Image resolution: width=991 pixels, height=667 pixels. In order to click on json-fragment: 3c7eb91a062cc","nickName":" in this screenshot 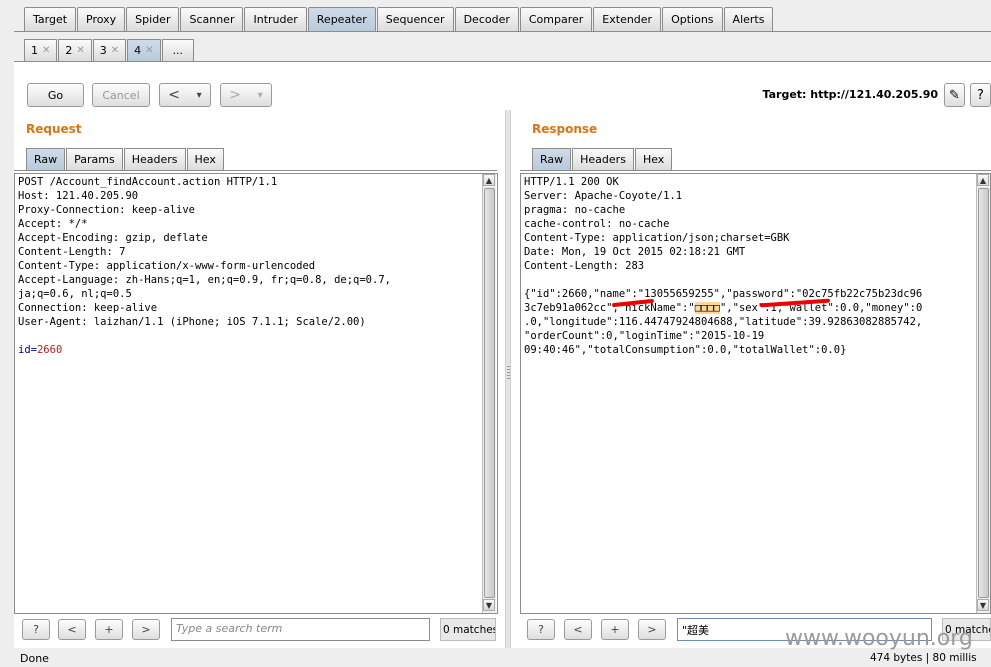, I will do `click(609, 308)`.